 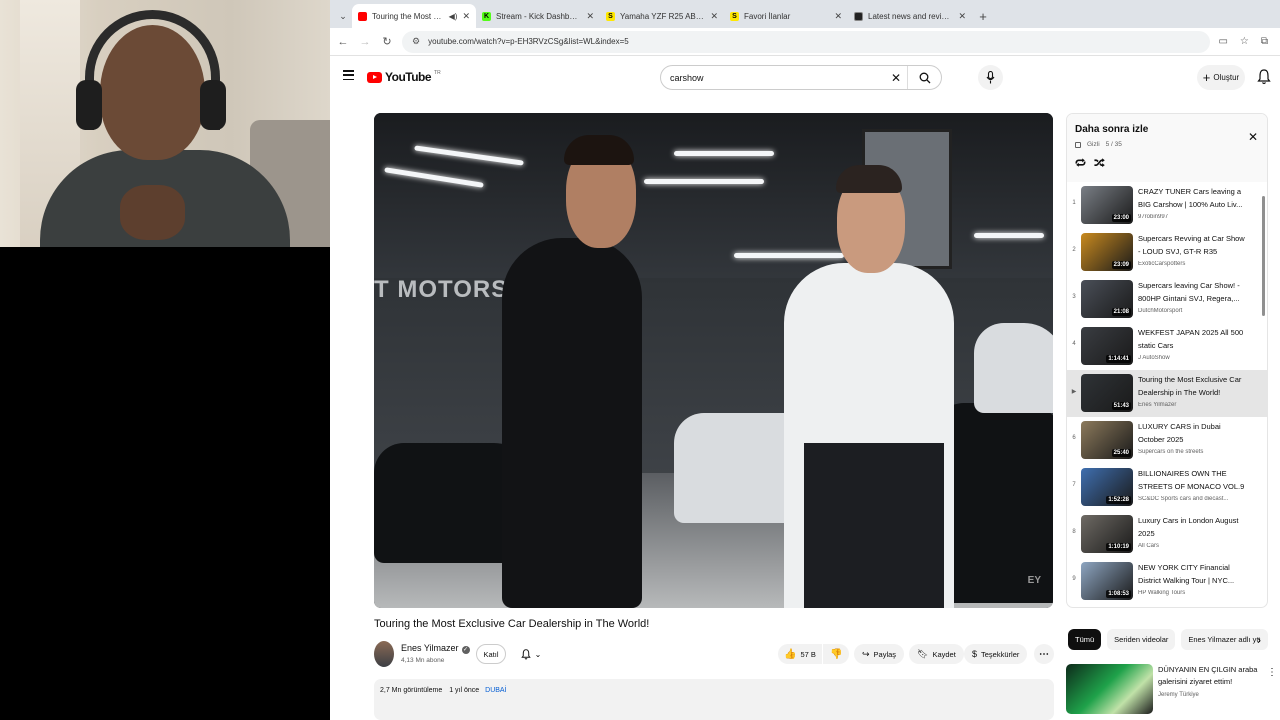 I want to click on tab-search-button: ⌄, so click(x=343, y=16).